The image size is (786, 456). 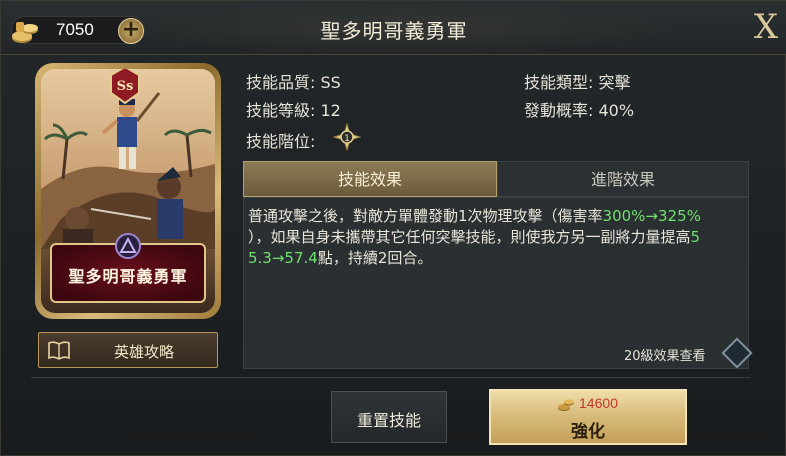 What do you see at coordinates (375, 258) in the screenshot?
I see `effect-text-3: 點，持續2回合。` at bounding box center [375, 258].